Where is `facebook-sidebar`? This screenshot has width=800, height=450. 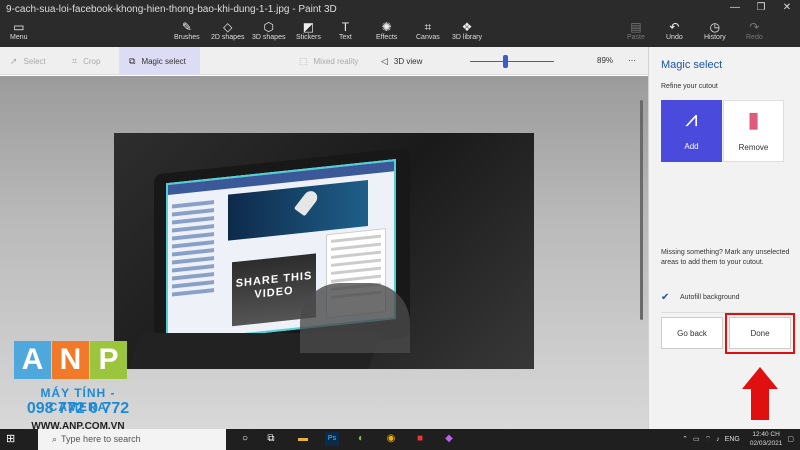
facebook-sidebar is located at coordinates (196, 263).